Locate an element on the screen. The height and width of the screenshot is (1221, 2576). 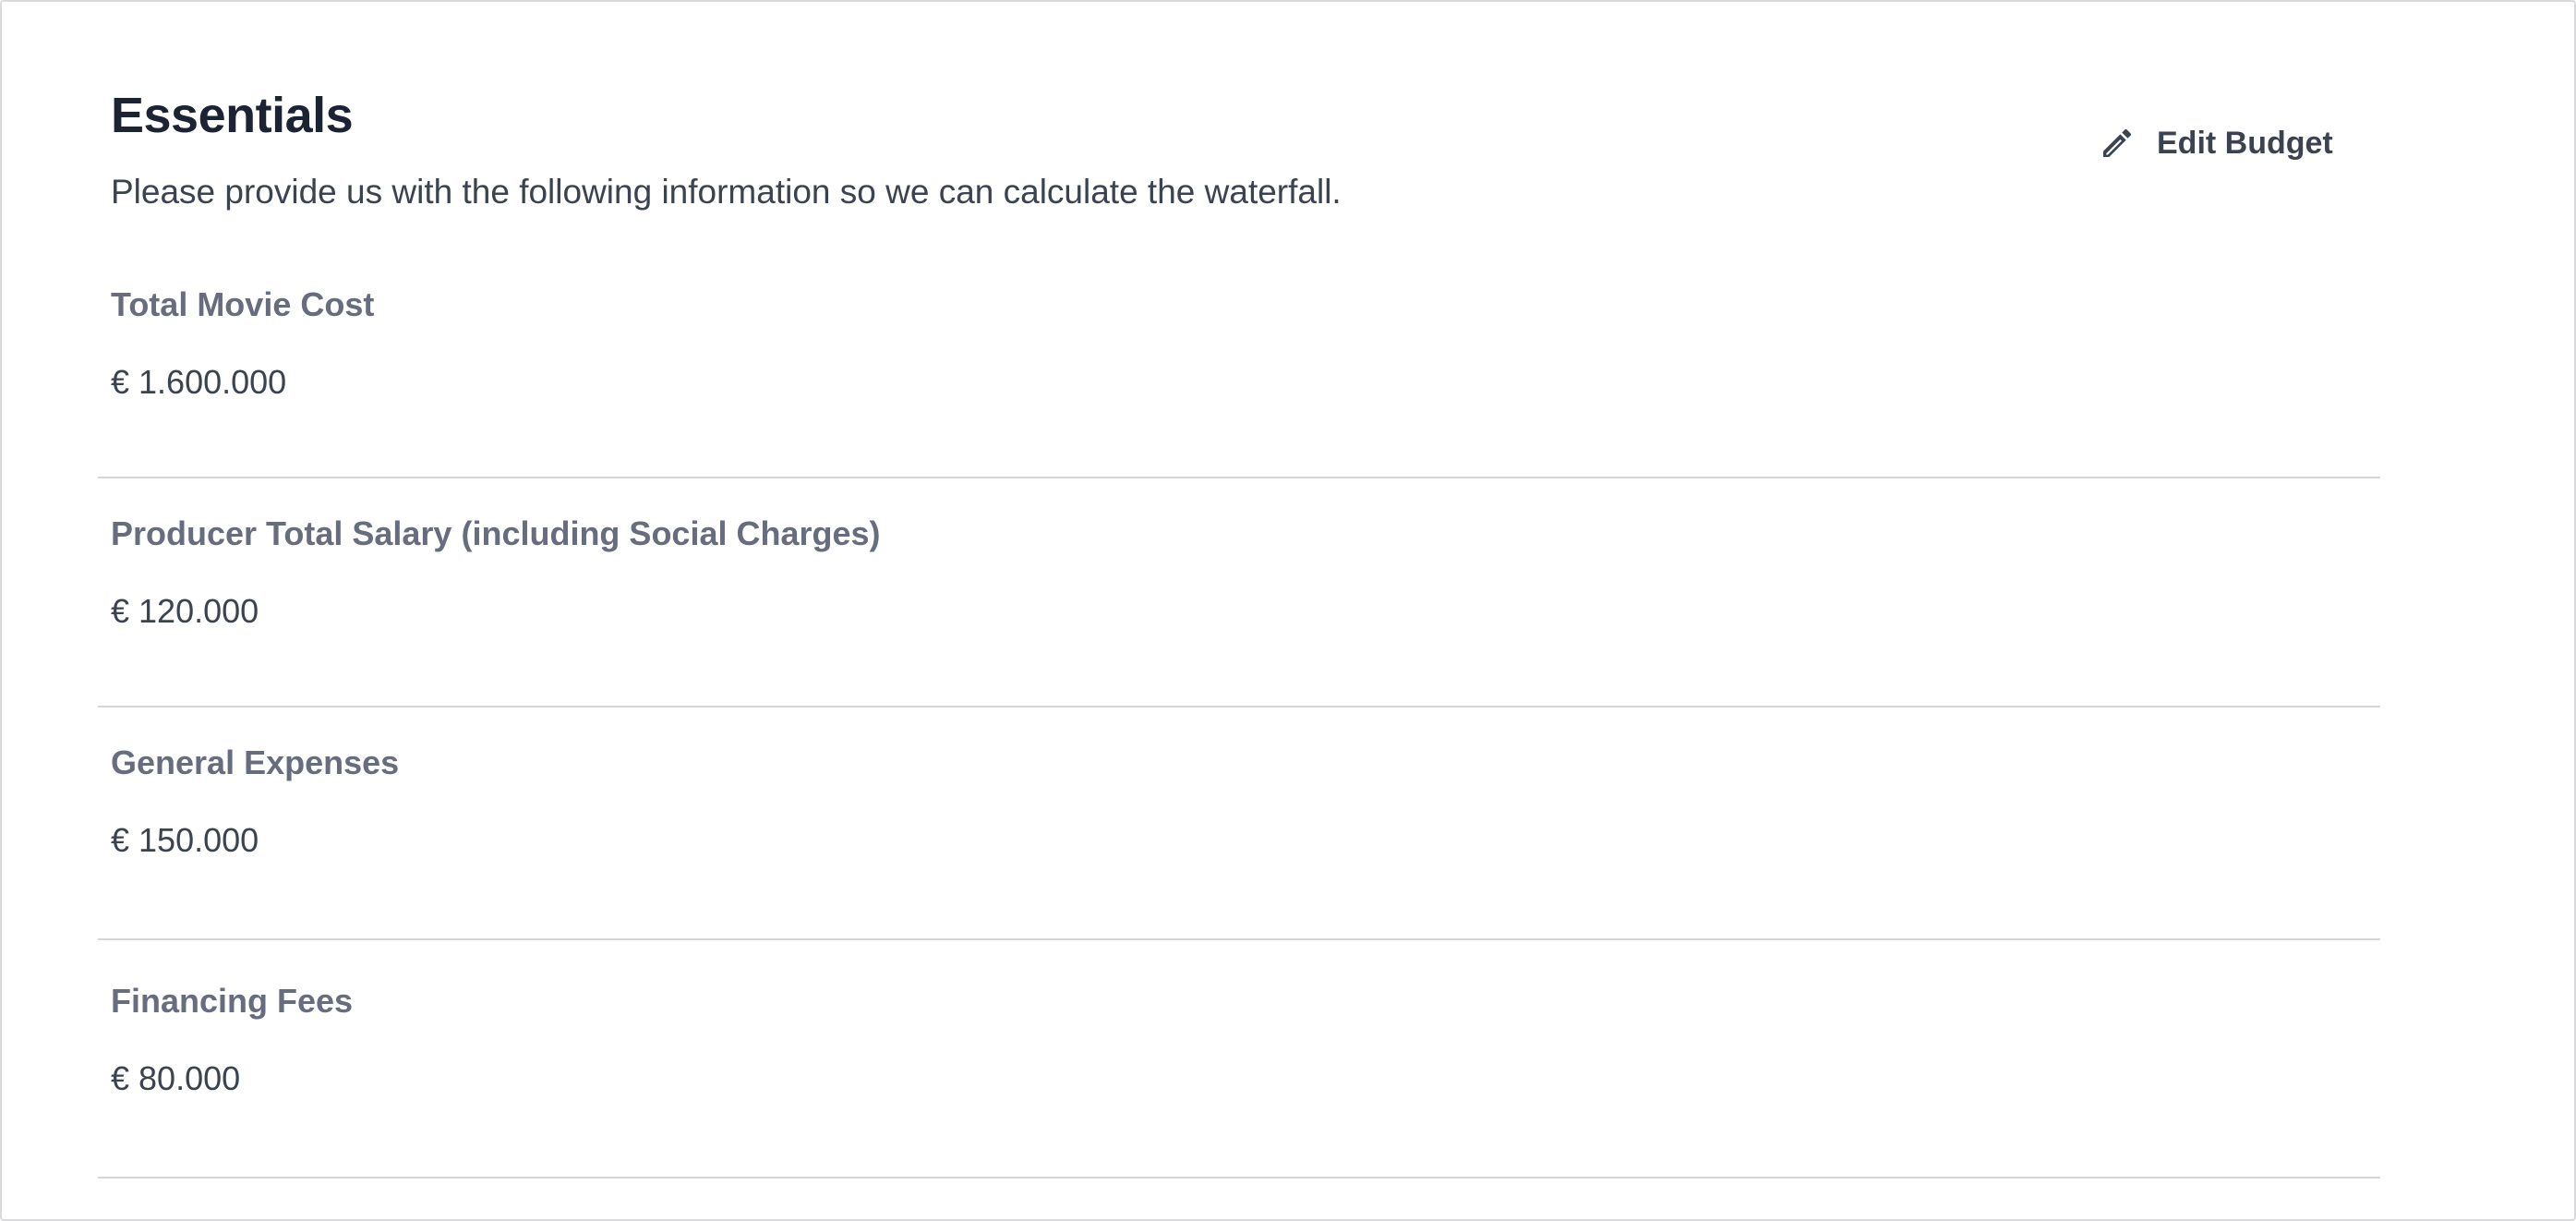
edit-budget-label: Edit Budget is located at coordinates (2245, 143).